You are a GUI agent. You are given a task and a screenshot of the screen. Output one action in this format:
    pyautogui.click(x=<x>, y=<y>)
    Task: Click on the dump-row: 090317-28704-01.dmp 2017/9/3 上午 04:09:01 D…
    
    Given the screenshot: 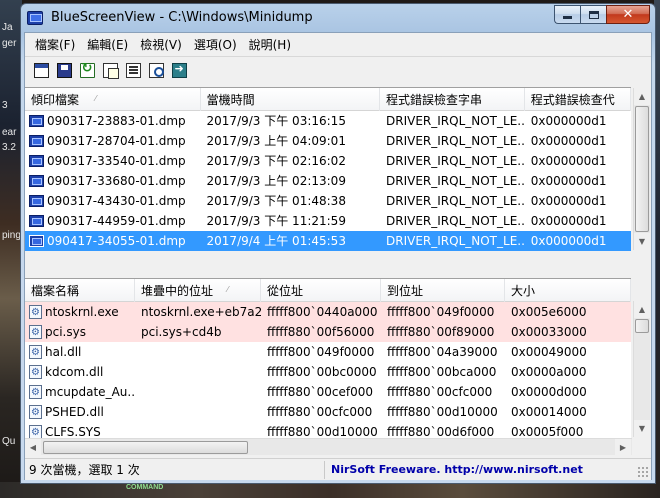 What is the action you would take?
    pyautogui.click(x=328, y=141)
    